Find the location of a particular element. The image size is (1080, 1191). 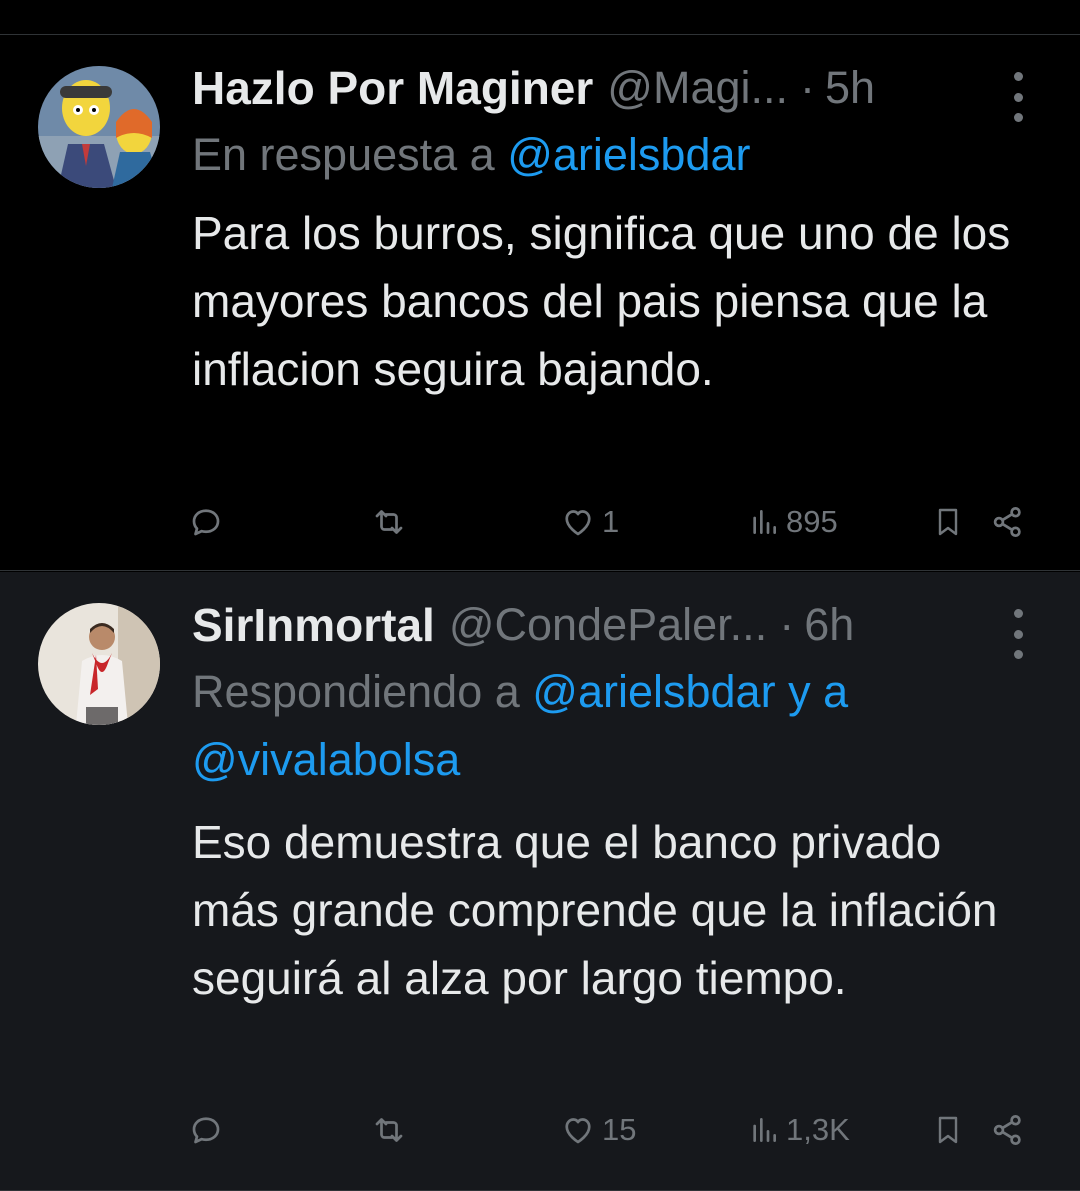

like-count: 1 is located at coordinates (611, 521).